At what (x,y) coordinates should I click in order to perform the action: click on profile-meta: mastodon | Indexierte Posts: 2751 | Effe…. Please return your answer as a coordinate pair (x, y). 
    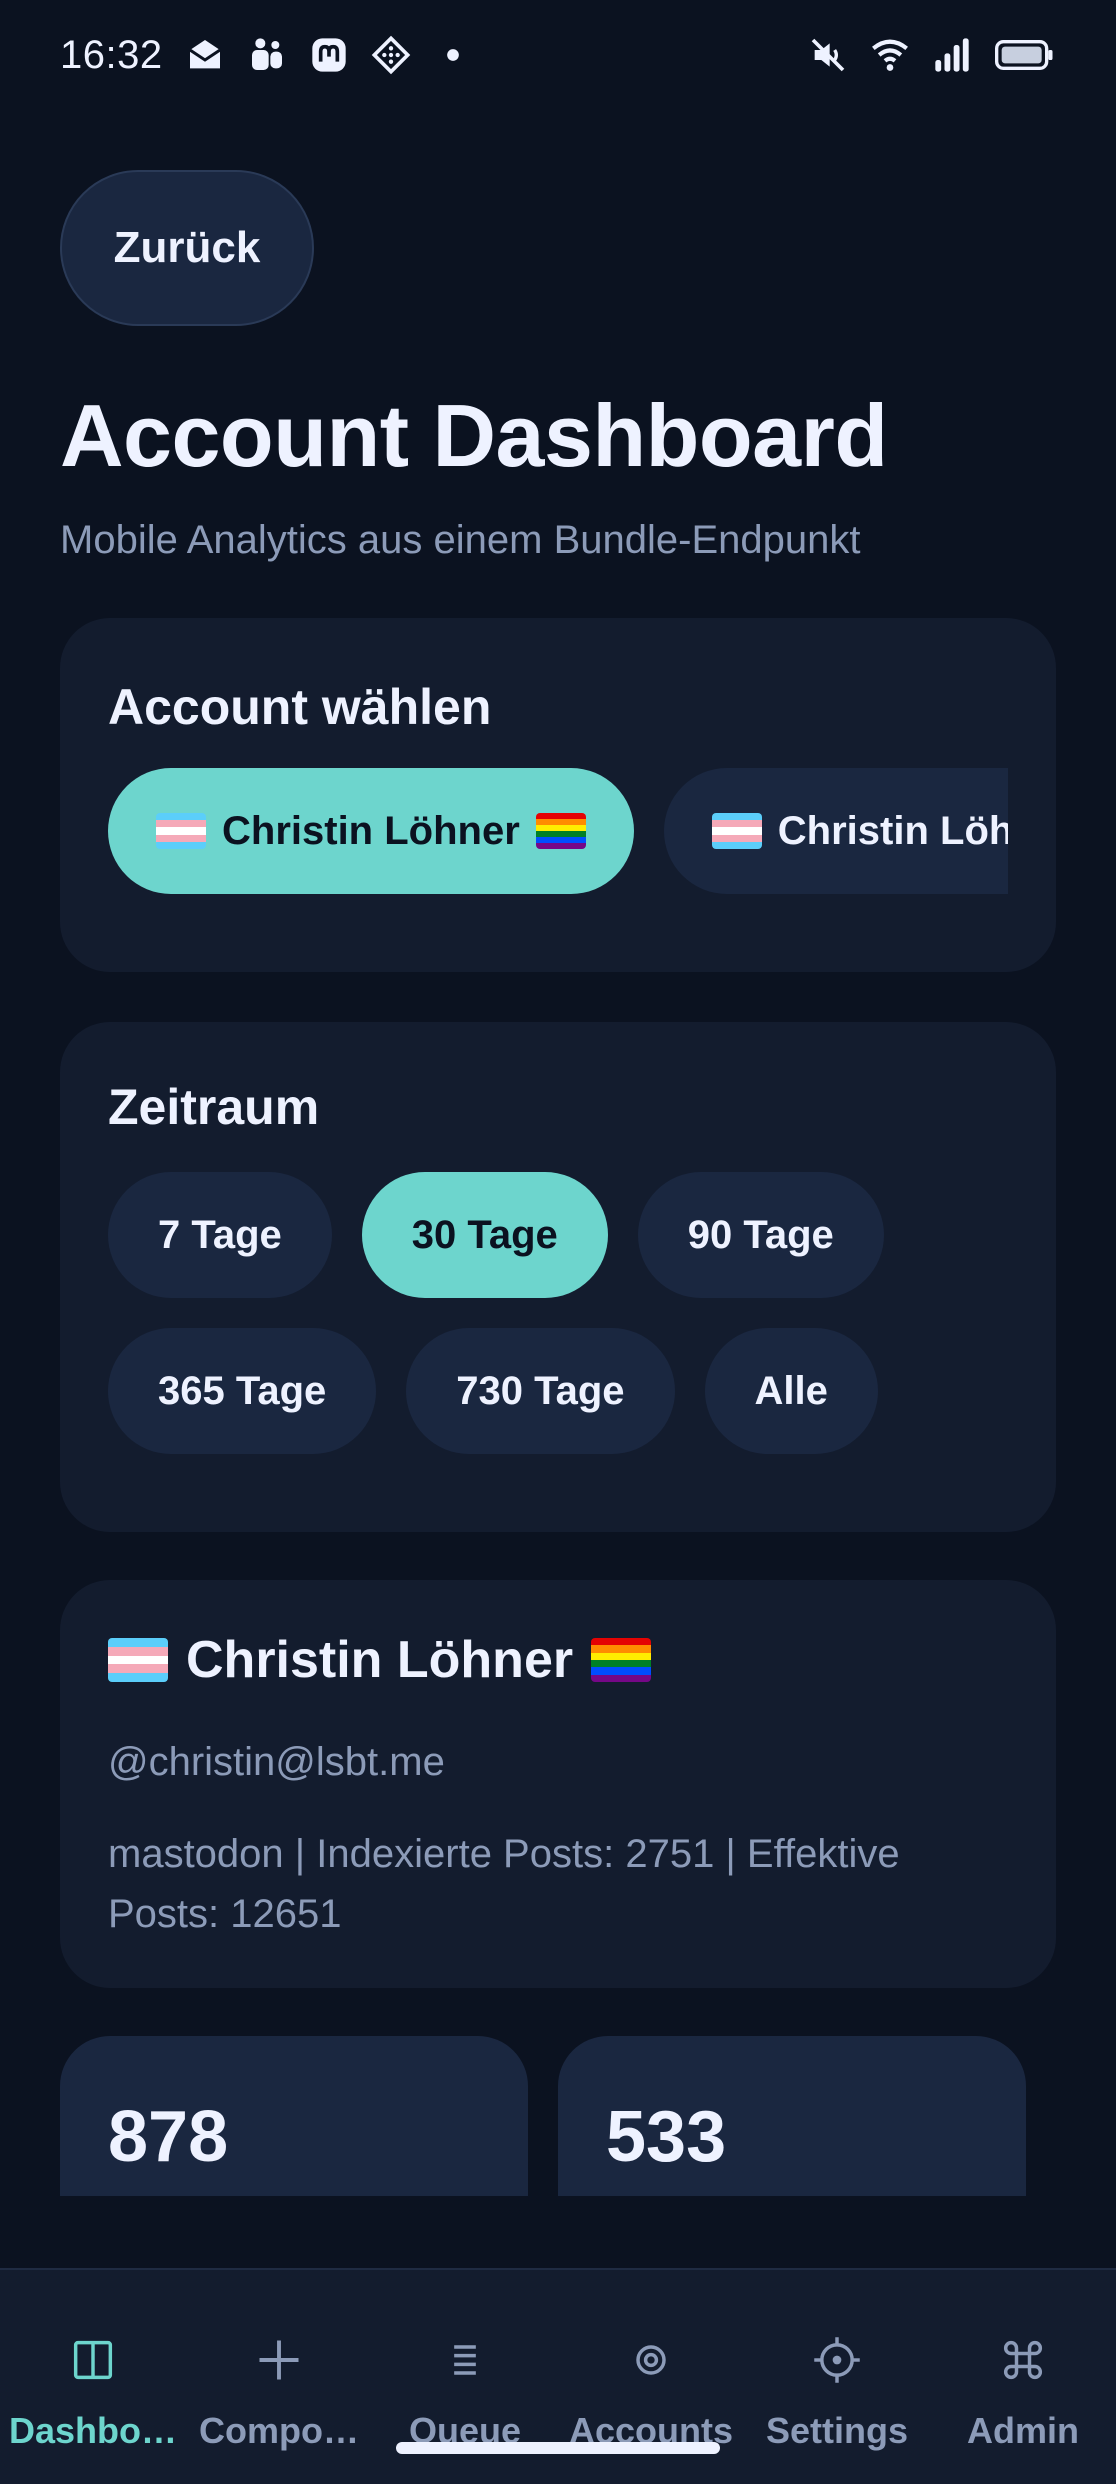
    Looking at the image, I should click on (504, 1884).